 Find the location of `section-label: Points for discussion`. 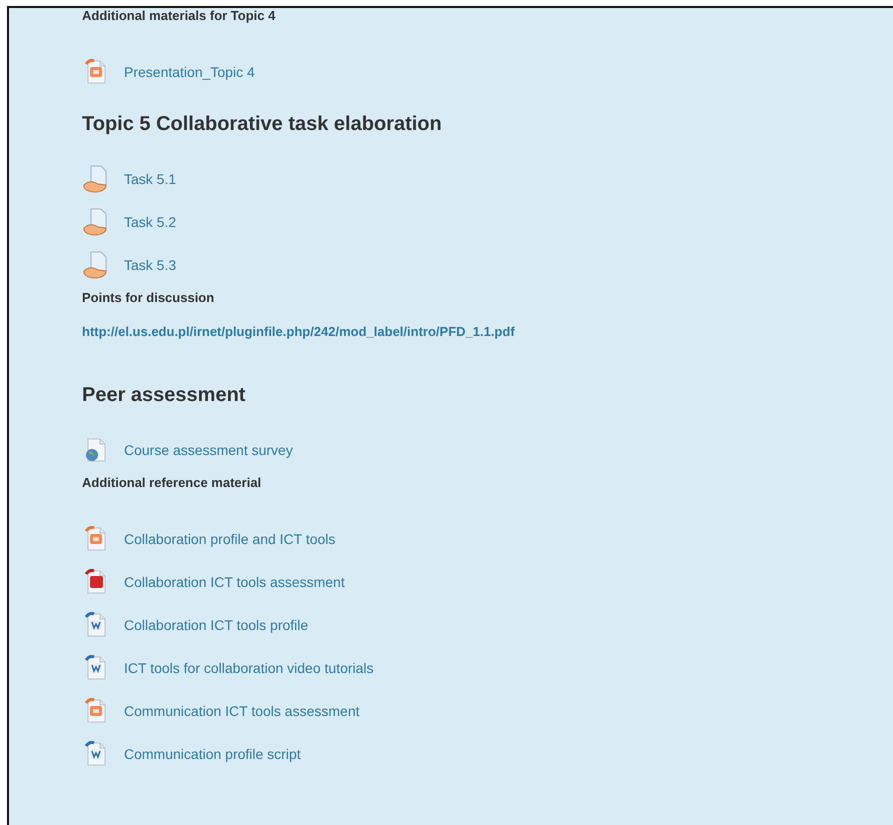

section-label: Points for discussion is located at coordinates (148, 298).